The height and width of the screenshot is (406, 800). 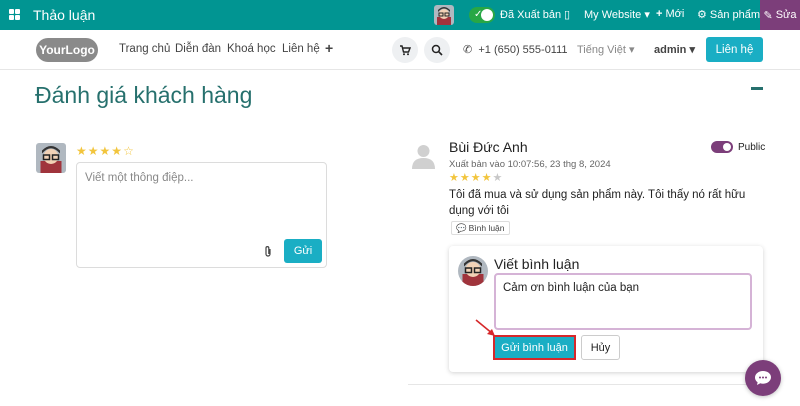 I want to click on reviewer-avatar-icon, so click(x=423, y=155).